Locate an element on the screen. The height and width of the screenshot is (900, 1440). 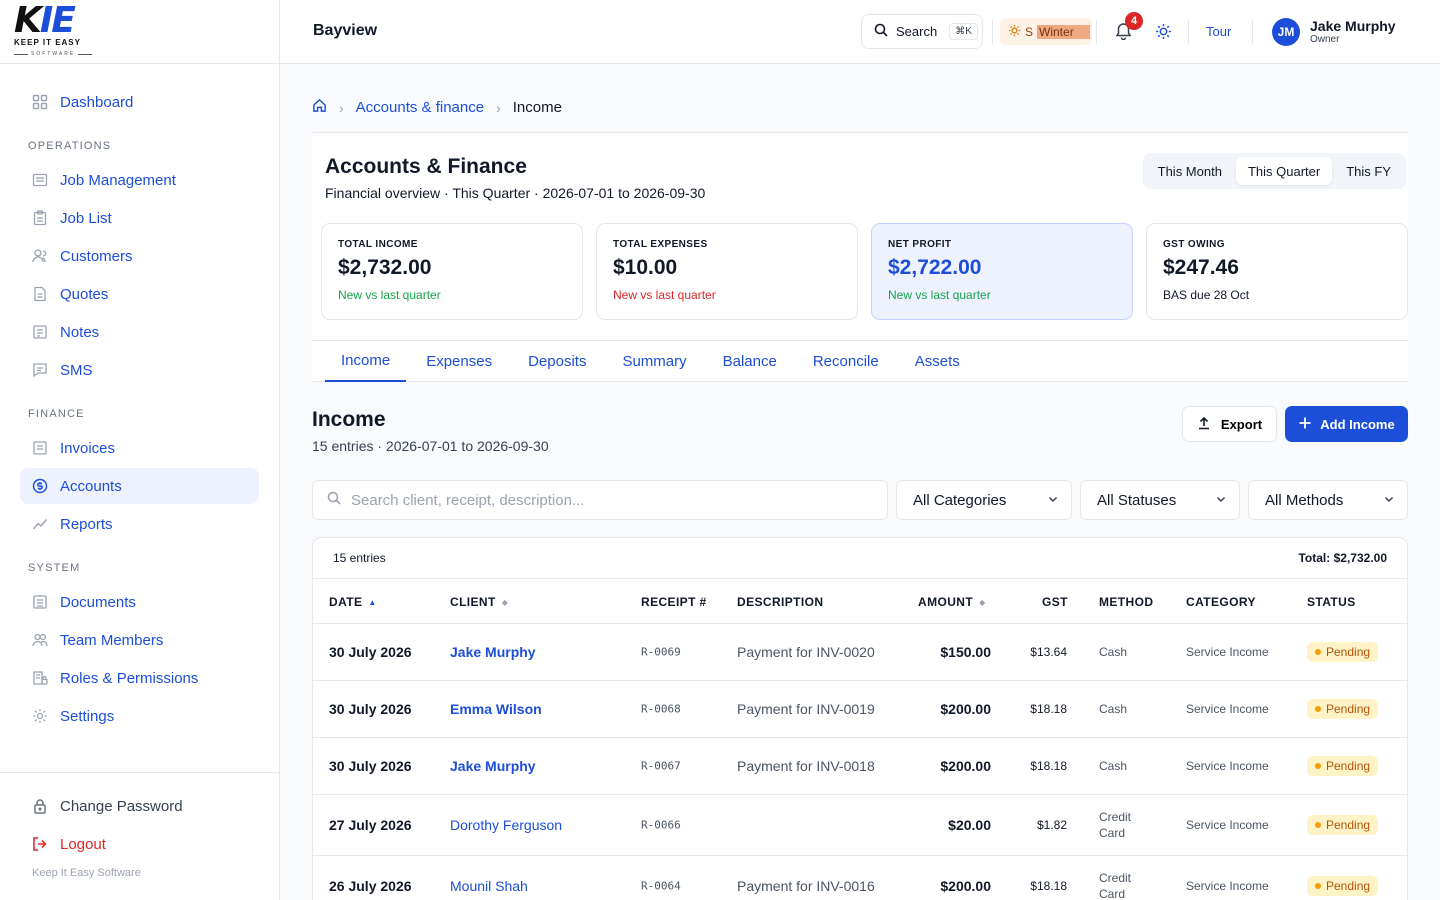
tab-income: Income is located at coordinates (366, 361).